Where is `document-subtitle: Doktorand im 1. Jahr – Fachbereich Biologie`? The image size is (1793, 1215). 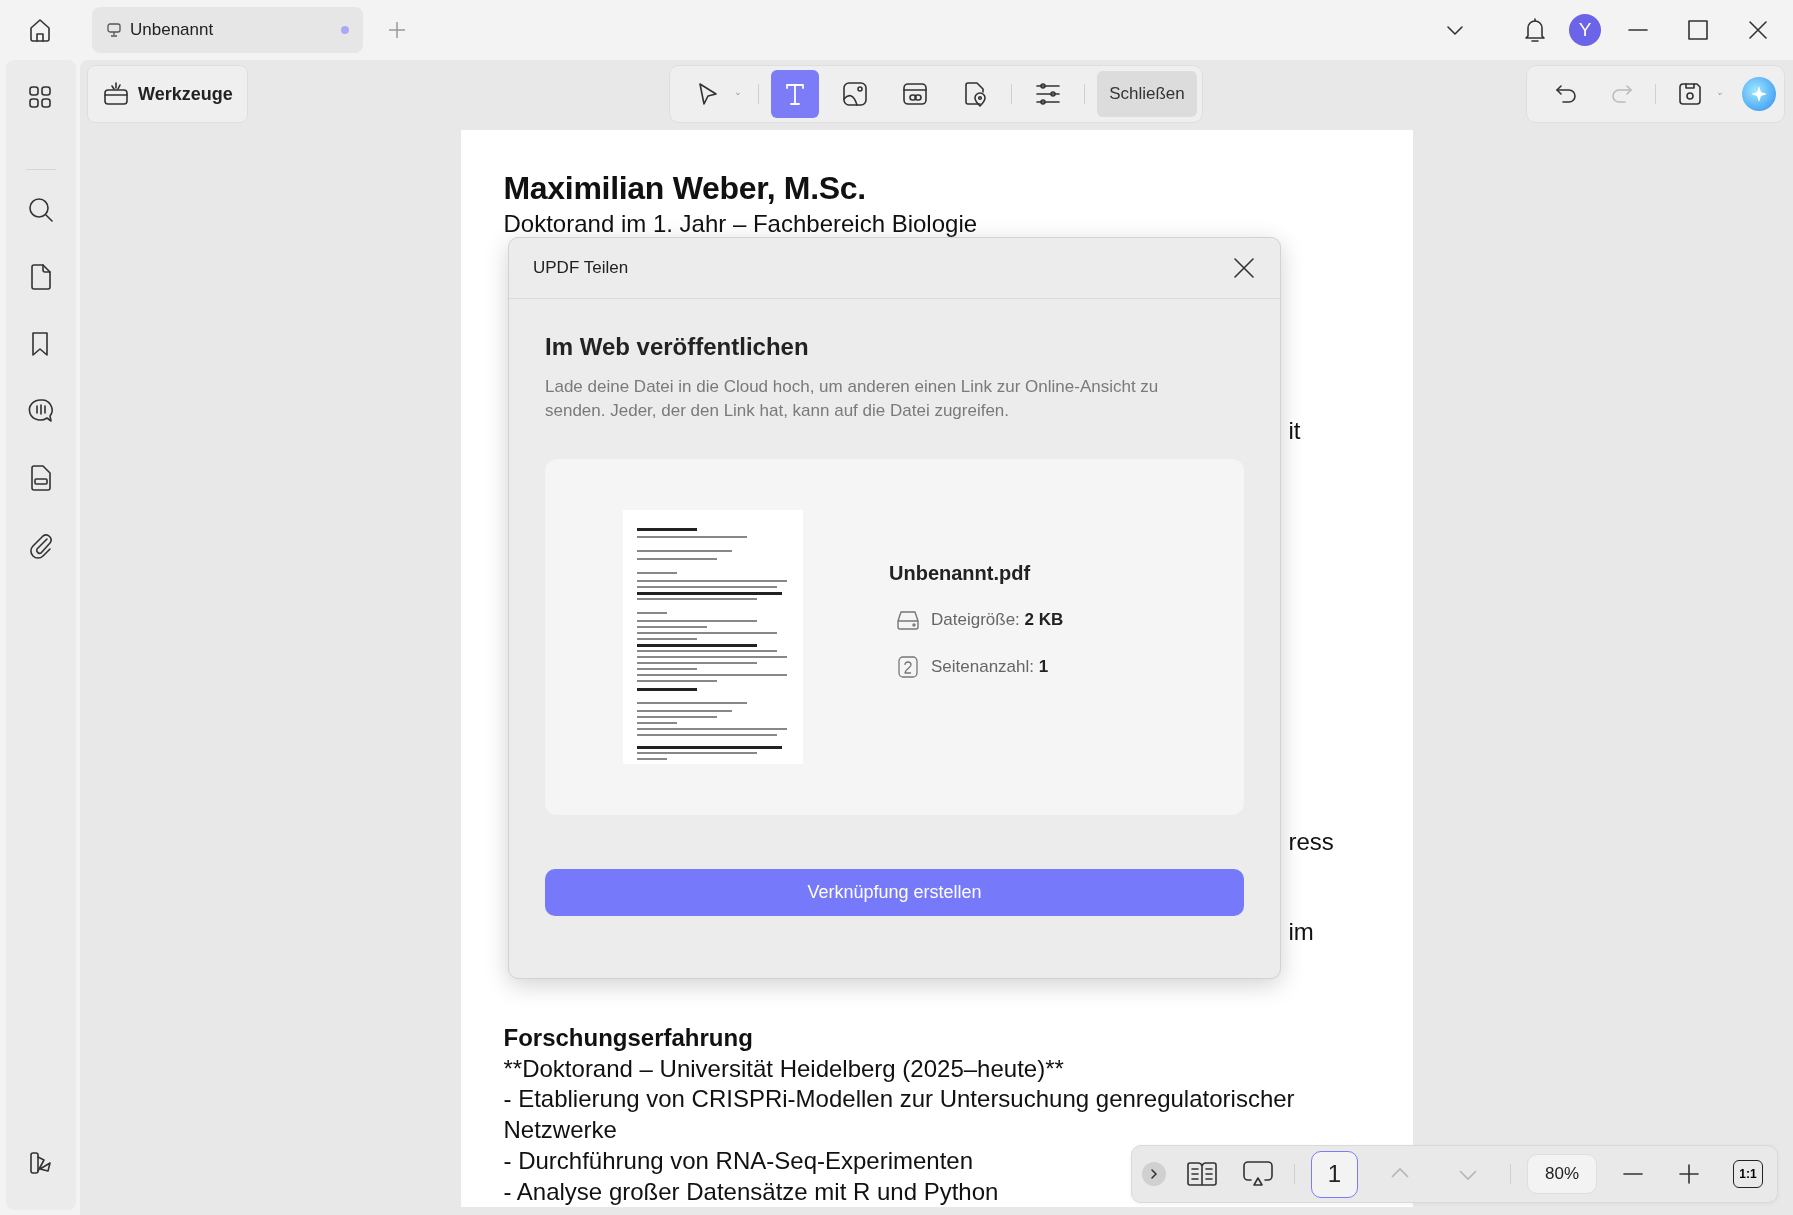
document-subtitle: Doktorand im 1. Jahr – Fachbereich Biologie is located at coordinates (741, 224).